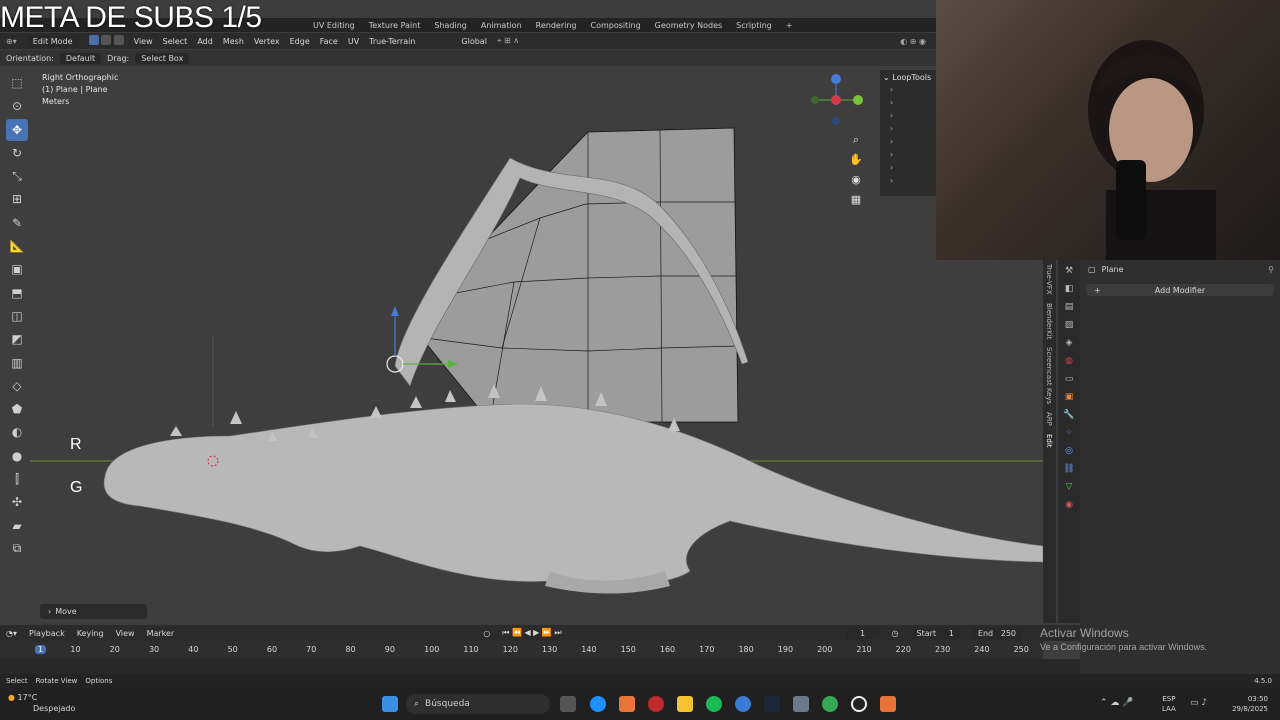  What do you see at coordinates (1049, 321) in the screenshot?
I see `tab-blenderkit: BlenderKit` at bounding box center [1049, 321].